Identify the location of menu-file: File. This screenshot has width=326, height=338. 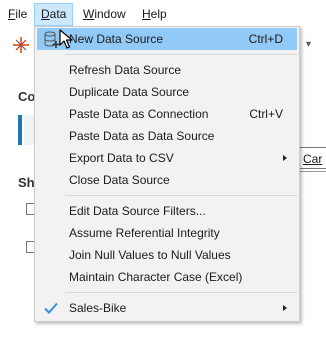
(17, 14).